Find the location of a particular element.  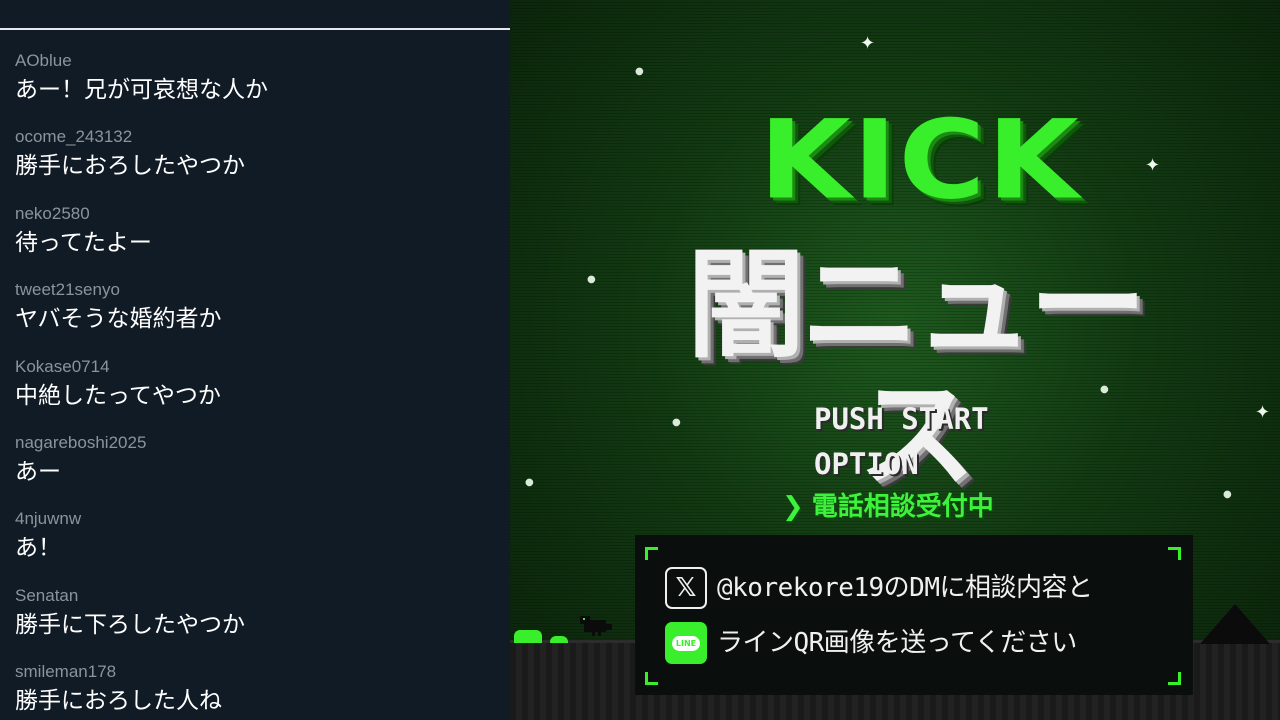

chat-message: neko2580 待ってたよー is located at coordinates (260, 241).